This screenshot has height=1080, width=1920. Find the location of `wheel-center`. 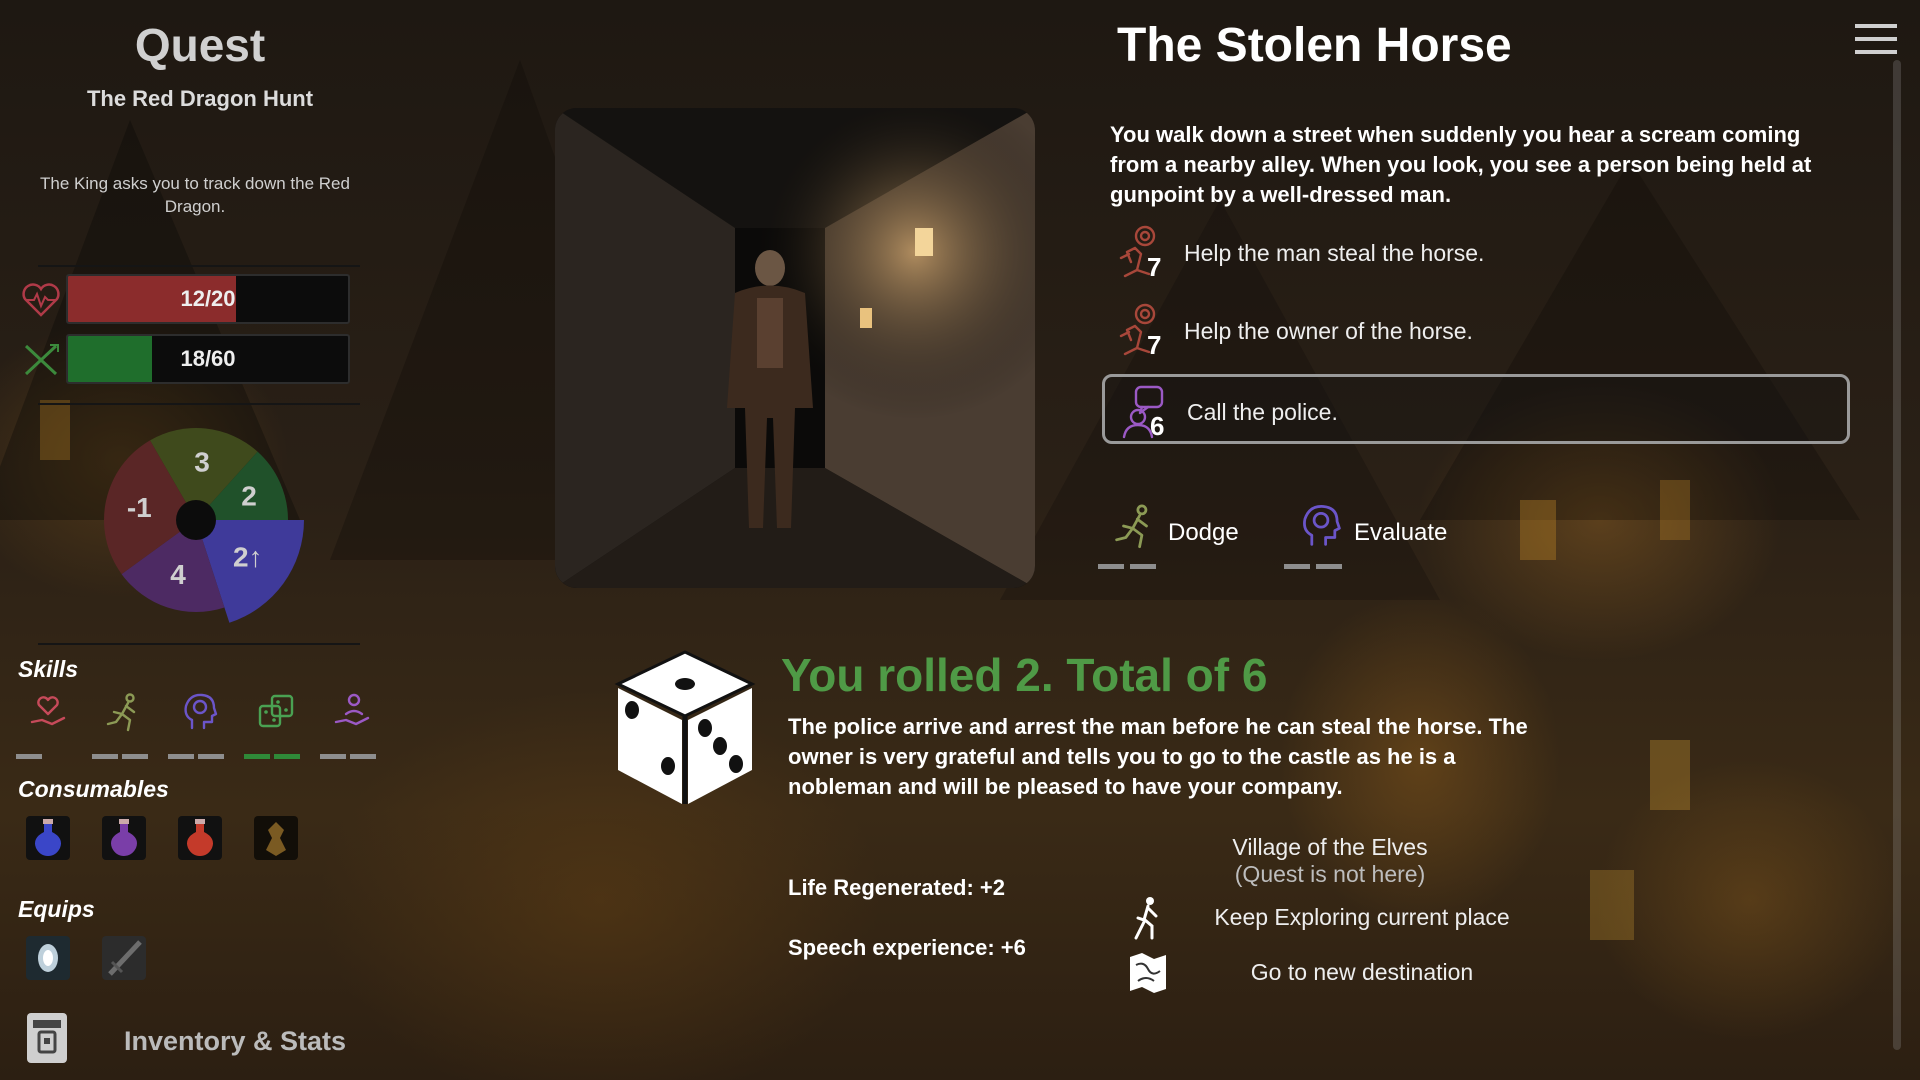

wheel-center is located at coordinates (196, 520).